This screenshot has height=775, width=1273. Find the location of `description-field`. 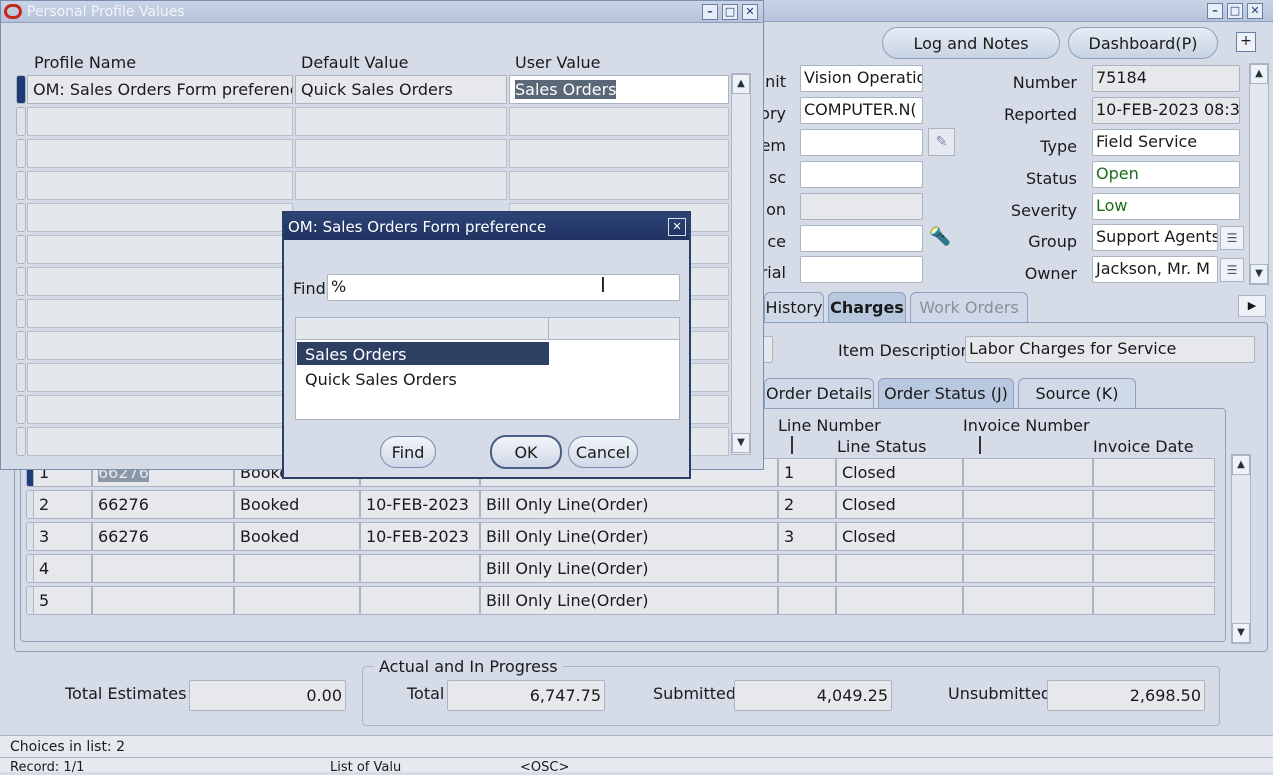

description-field is located at coordinates (861, 174).